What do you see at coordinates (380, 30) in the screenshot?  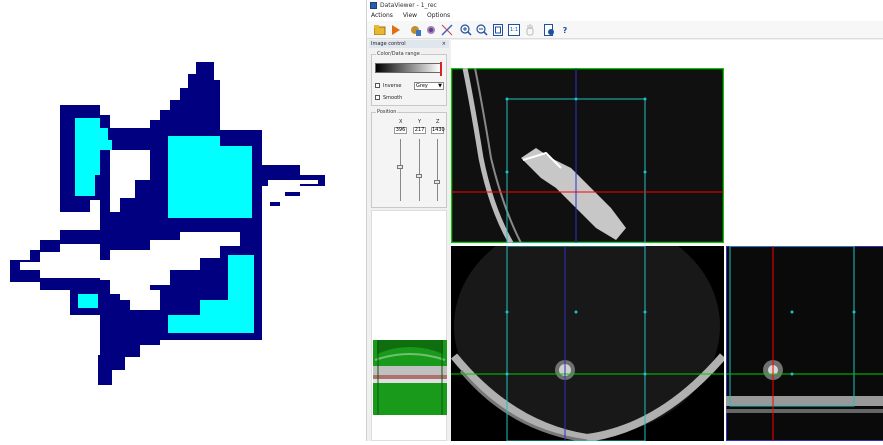 I see `open-folder-icon` at bounding box center [380, 30].